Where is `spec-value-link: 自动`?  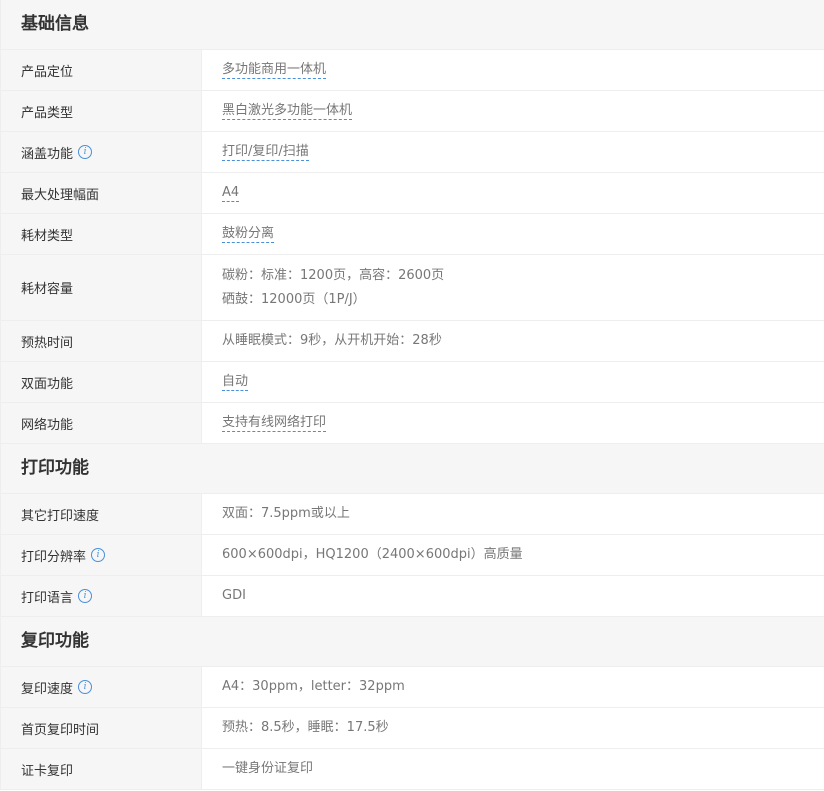
spec-value-link: 自动 is located at coordinates (235, 382).